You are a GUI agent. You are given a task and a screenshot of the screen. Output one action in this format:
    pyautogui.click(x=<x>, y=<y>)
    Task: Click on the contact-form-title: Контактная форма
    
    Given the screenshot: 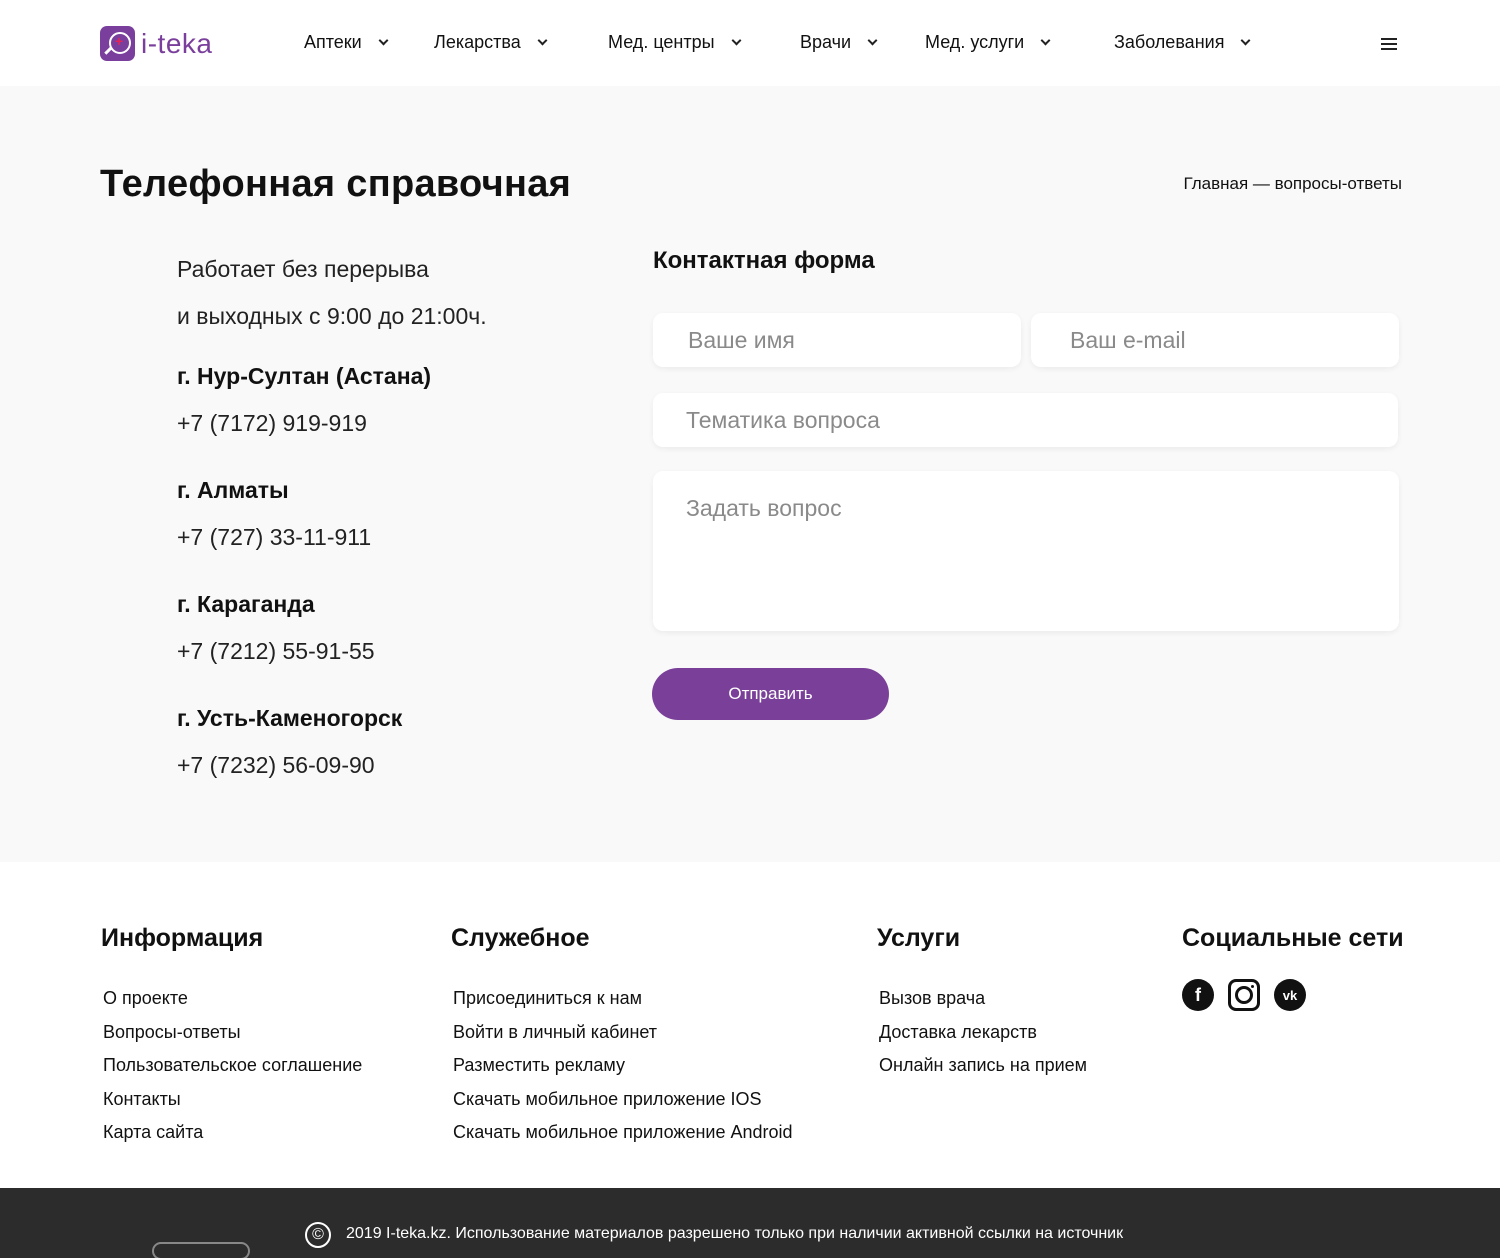 What is the action you would take?
    pyautogui.click(x=764, y=260)
    